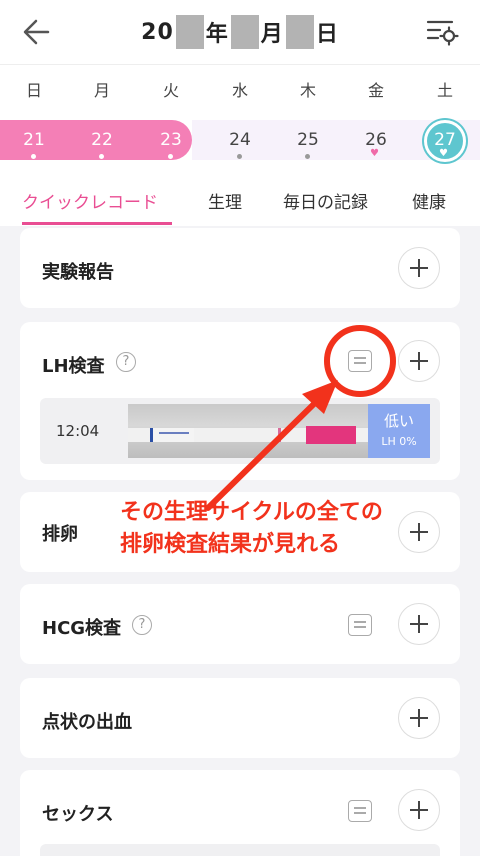 This screenshot has width=480, height=856. I want to click on annotation-overlay, so click(300, 418).